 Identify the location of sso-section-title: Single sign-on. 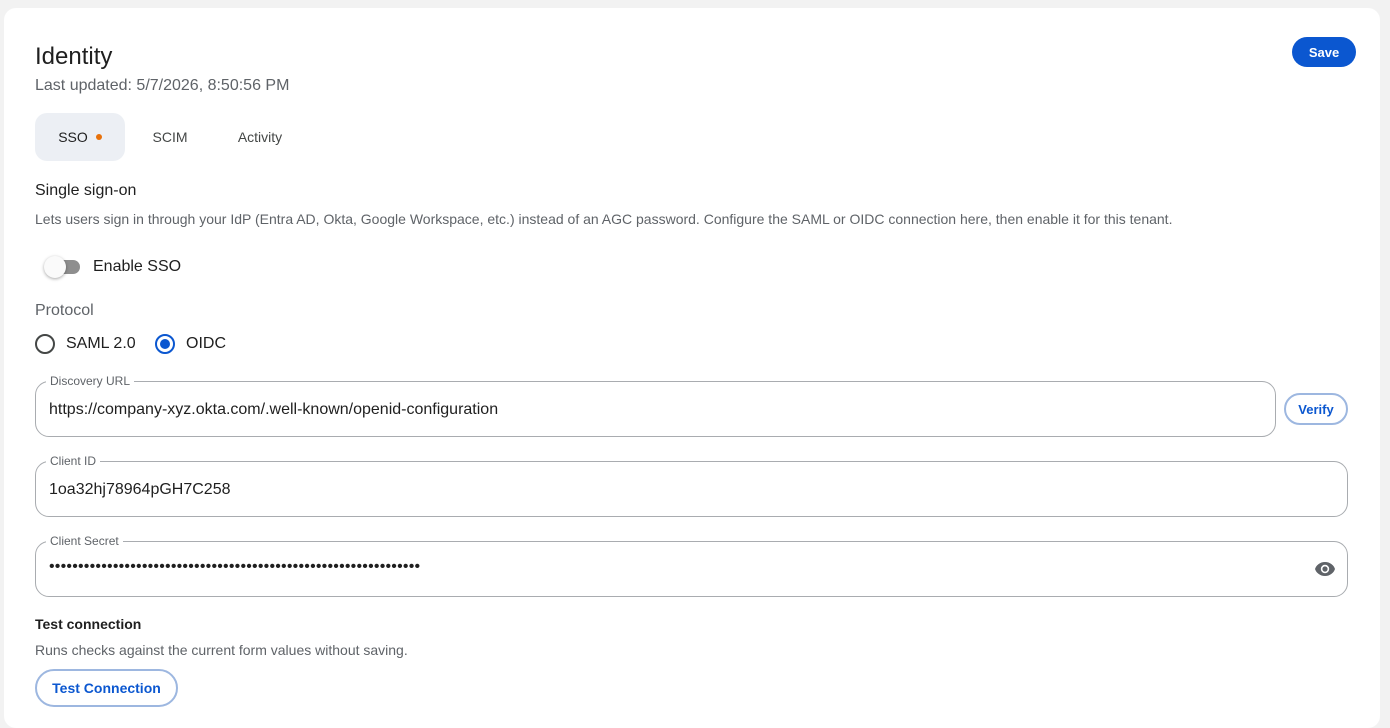
(86, 190).